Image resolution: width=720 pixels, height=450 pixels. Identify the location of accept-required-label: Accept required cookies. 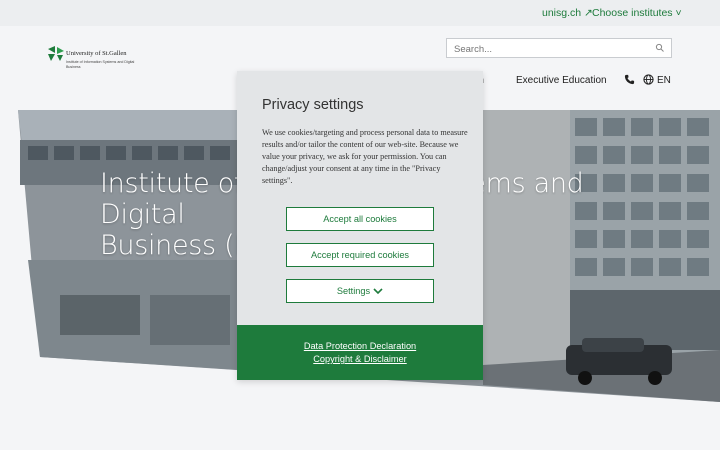
(360, 255).